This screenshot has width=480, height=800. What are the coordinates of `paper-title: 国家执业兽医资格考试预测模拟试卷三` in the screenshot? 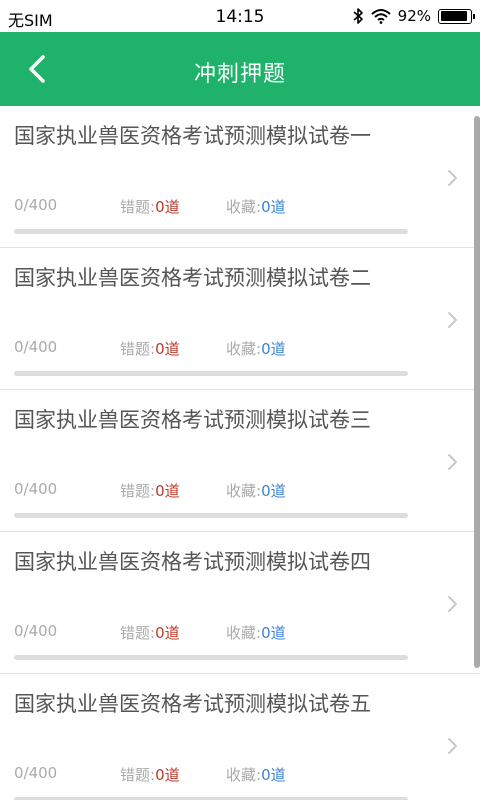 It's located at (192, 420).